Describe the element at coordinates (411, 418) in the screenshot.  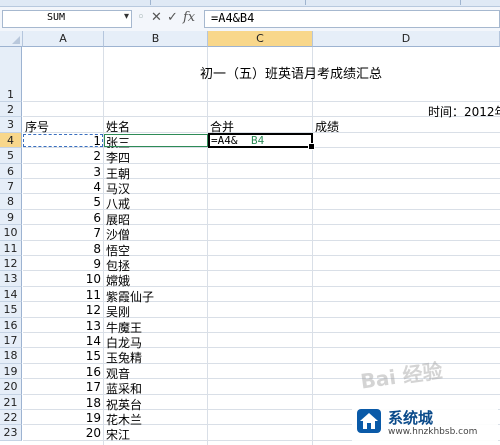
I see `brand-name: 系统城` at that location.